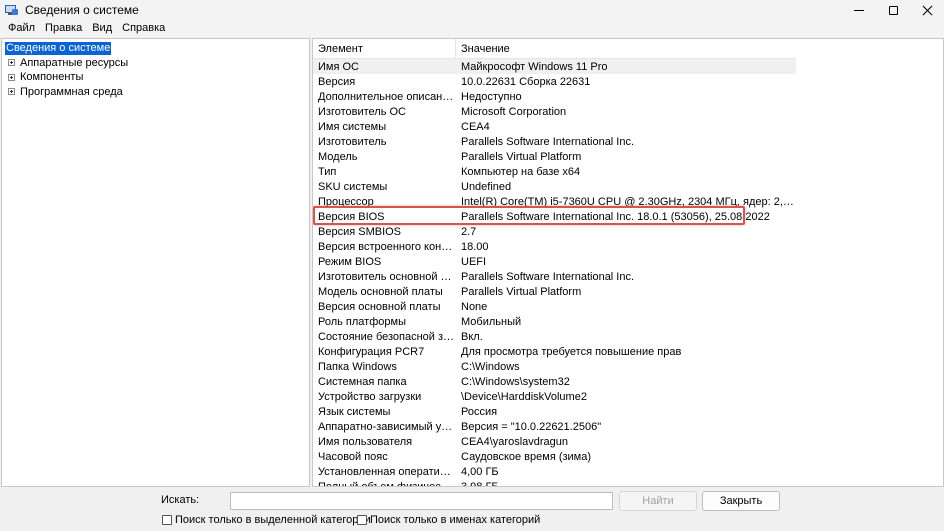 This screenshot has height=531, width=944. Describe the element at coordinates (554, 321) in the screenshot. I see `table-row: Роль платформы Мобильный` at that location.